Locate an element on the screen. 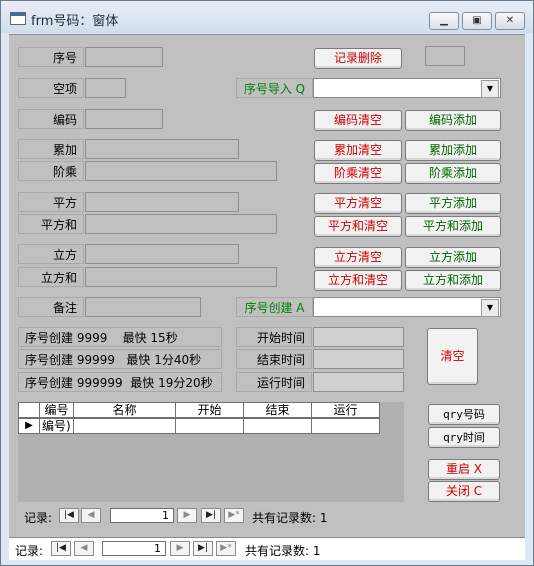 The height and width of the screenshot is (566, 534). cell-run is located at coordinates (345, 426).